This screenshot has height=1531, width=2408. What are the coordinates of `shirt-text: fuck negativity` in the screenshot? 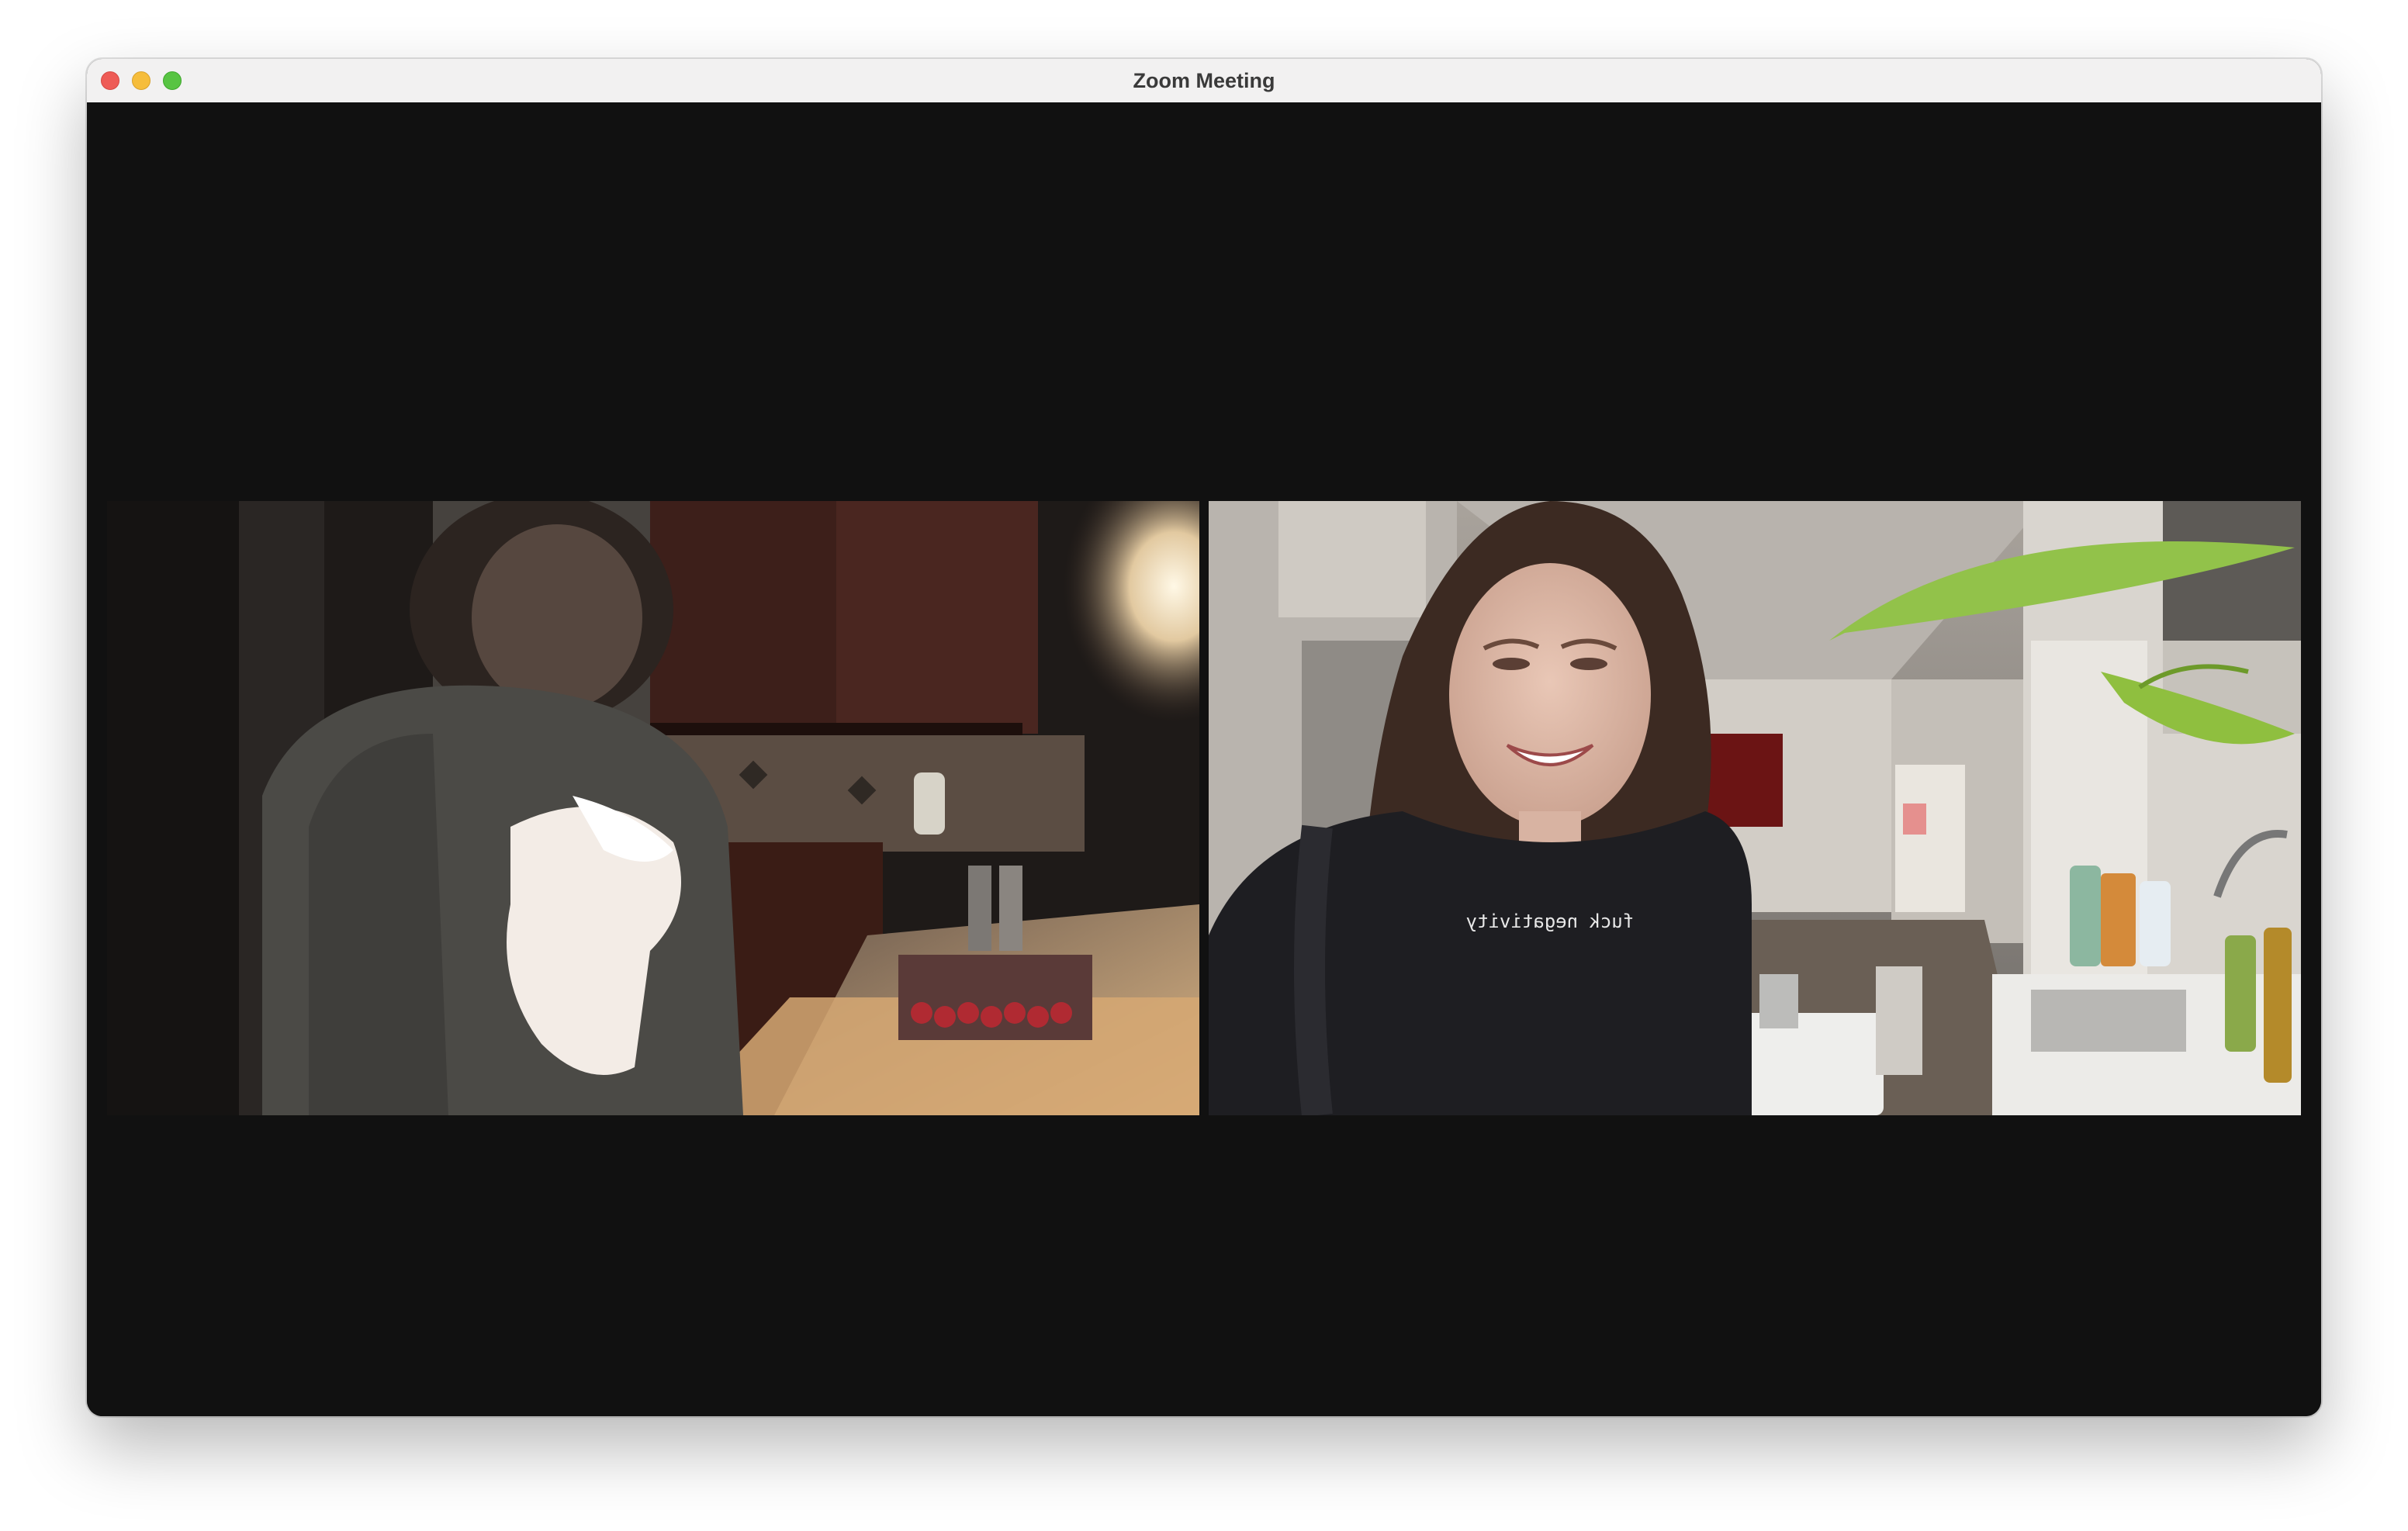 It's located at (1550, 921).